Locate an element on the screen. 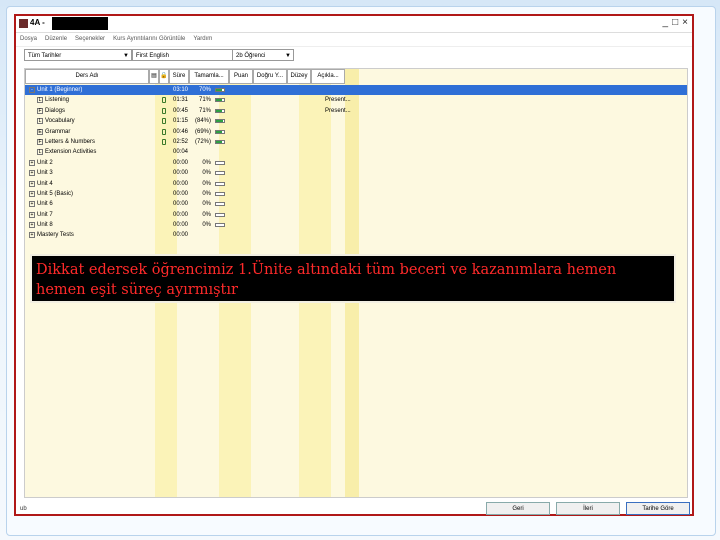 The height and width of the screenshot is (540, 720). col-level: Düzey is located at coordinates (299, 76).